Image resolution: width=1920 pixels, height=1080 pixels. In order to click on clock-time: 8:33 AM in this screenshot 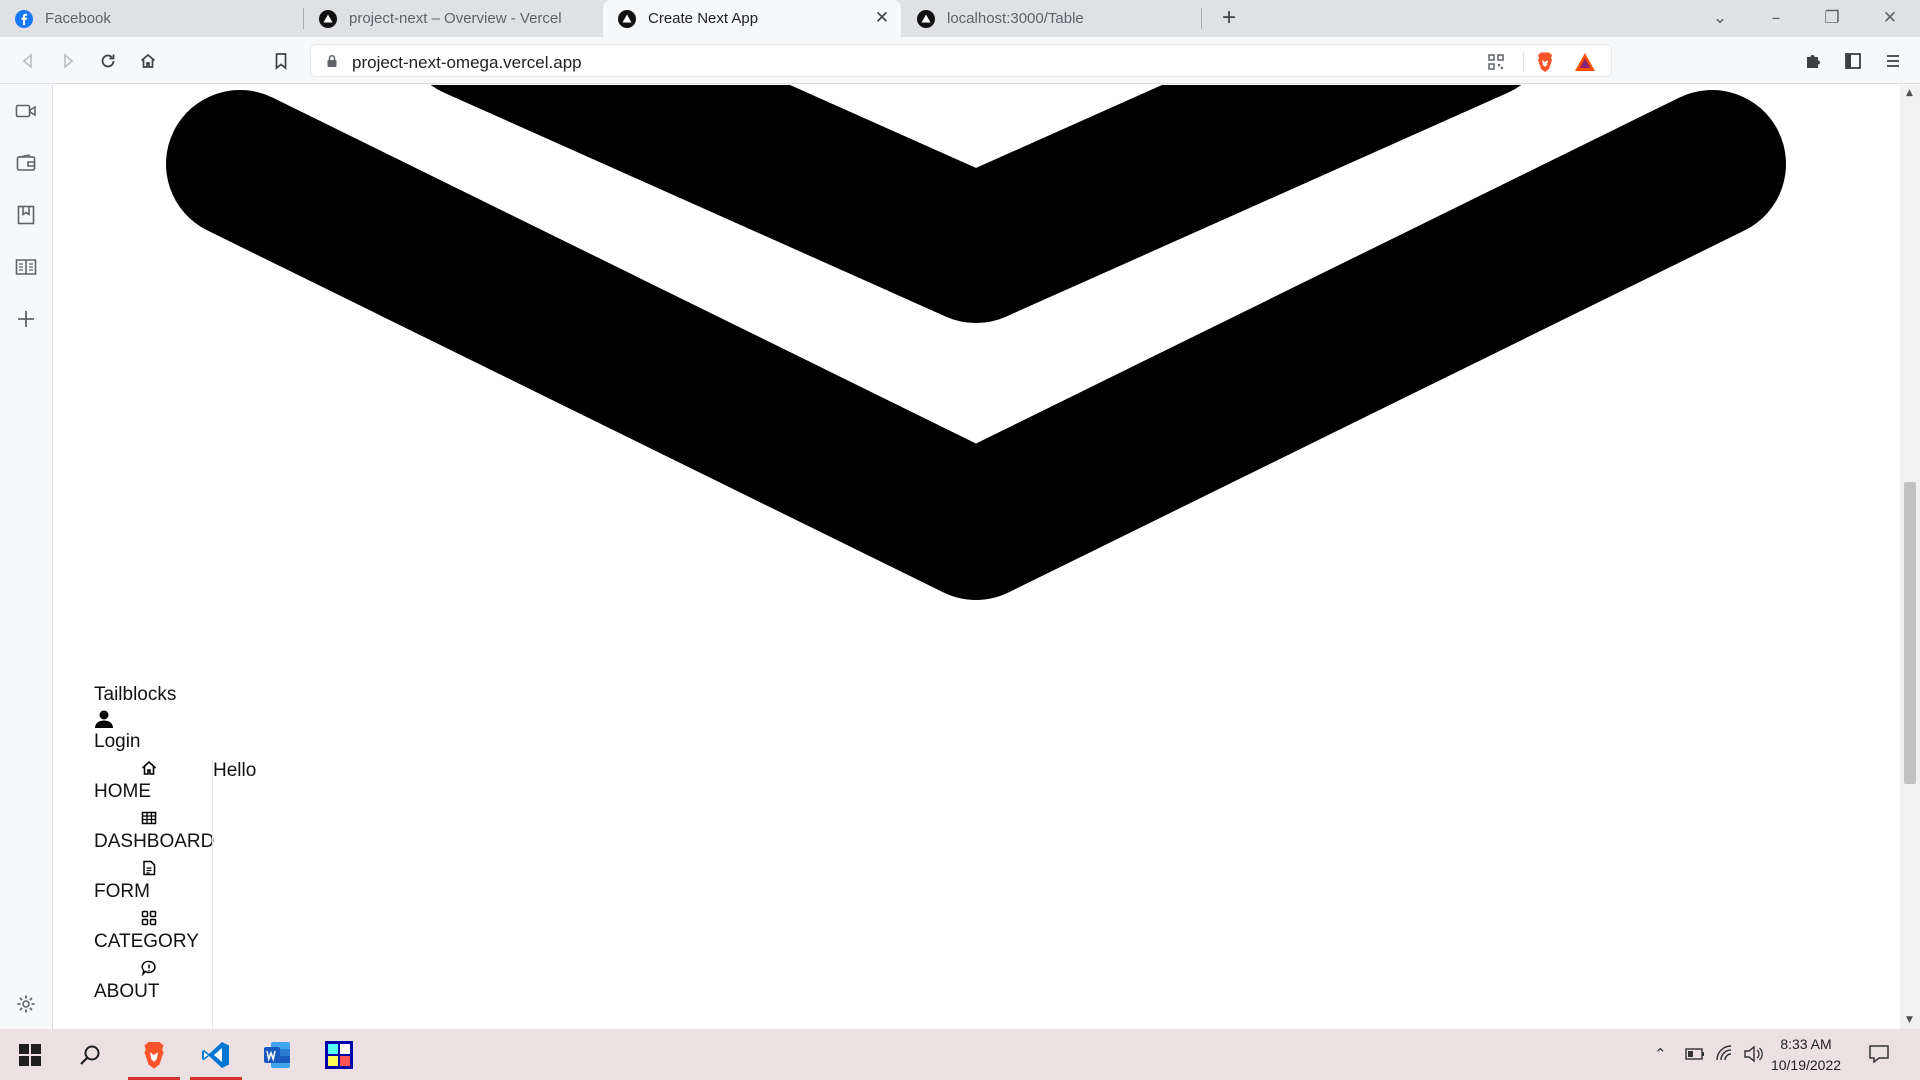, I will do `click(1806, 1044)`.